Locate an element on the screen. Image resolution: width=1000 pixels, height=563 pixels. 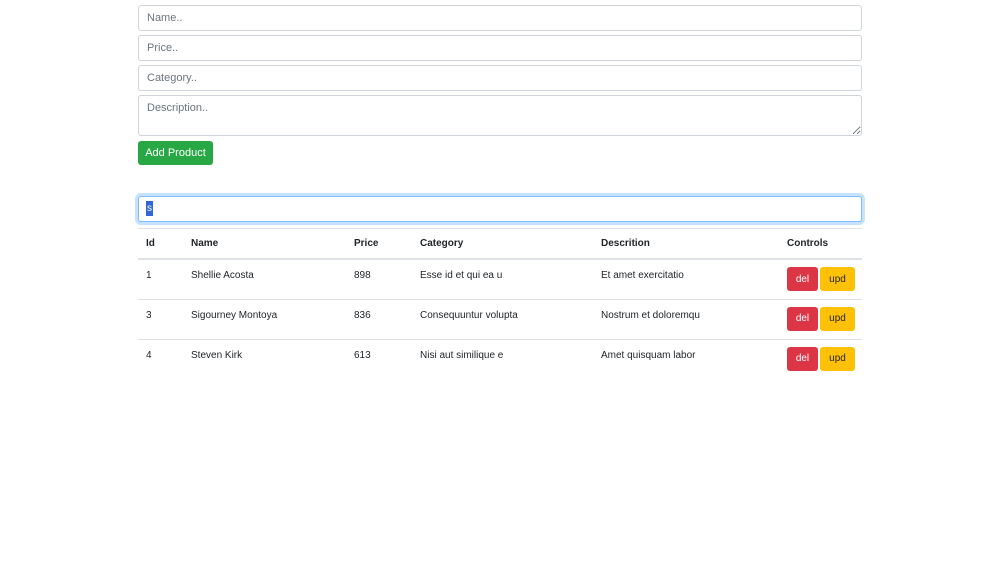
cell-price: 836 is located at coordinates (379, 318).